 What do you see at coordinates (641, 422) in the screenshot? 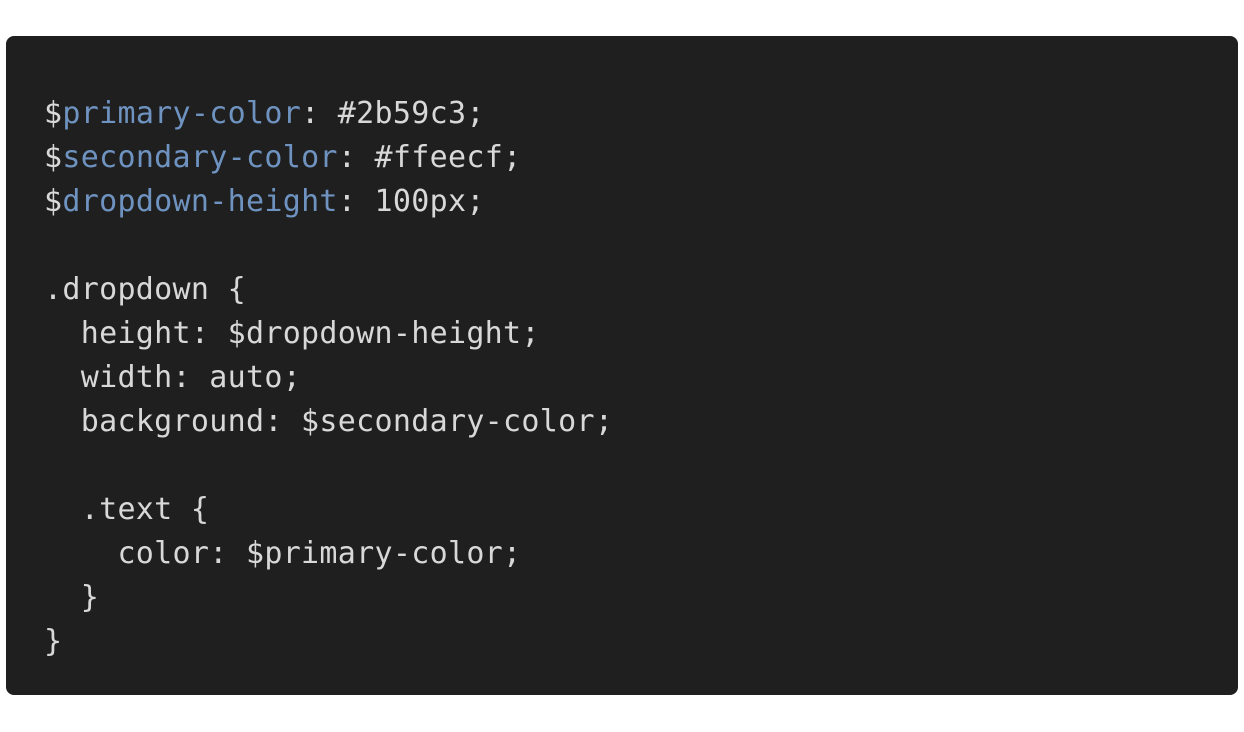
I see `code-line: background: $secondary-color;` at bounding box center [641, 422].